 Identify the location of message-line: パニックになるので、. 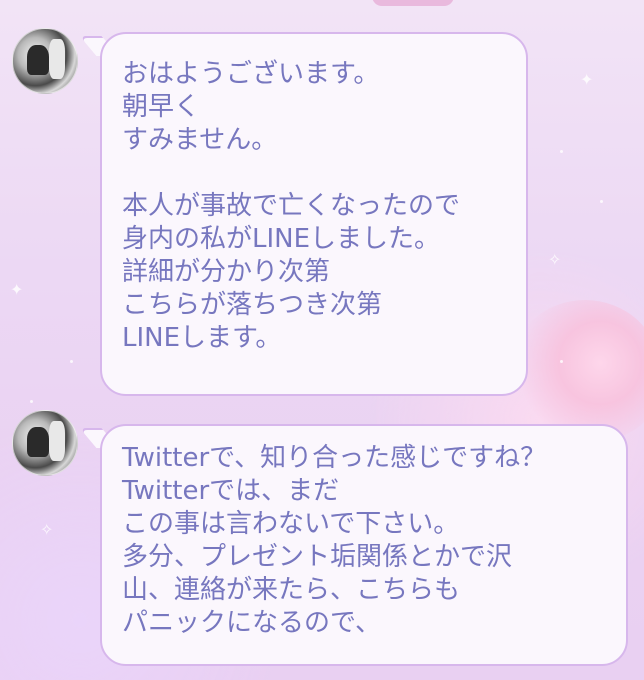
(251, 623).